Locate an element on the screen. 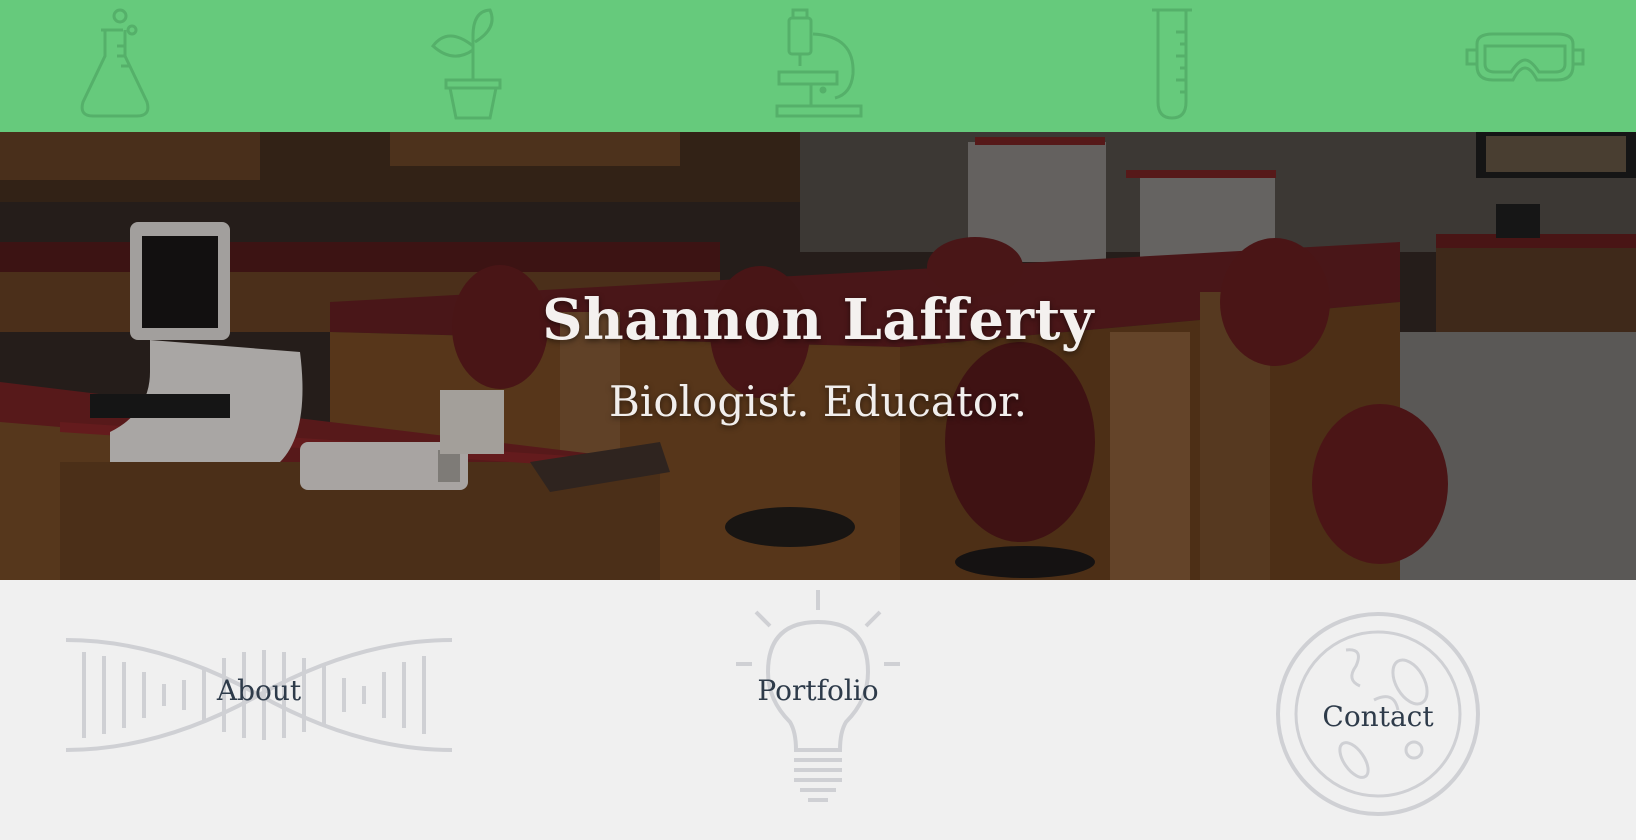  nav-label-portfolio: Portfolio is located at coordinates (818, 690).